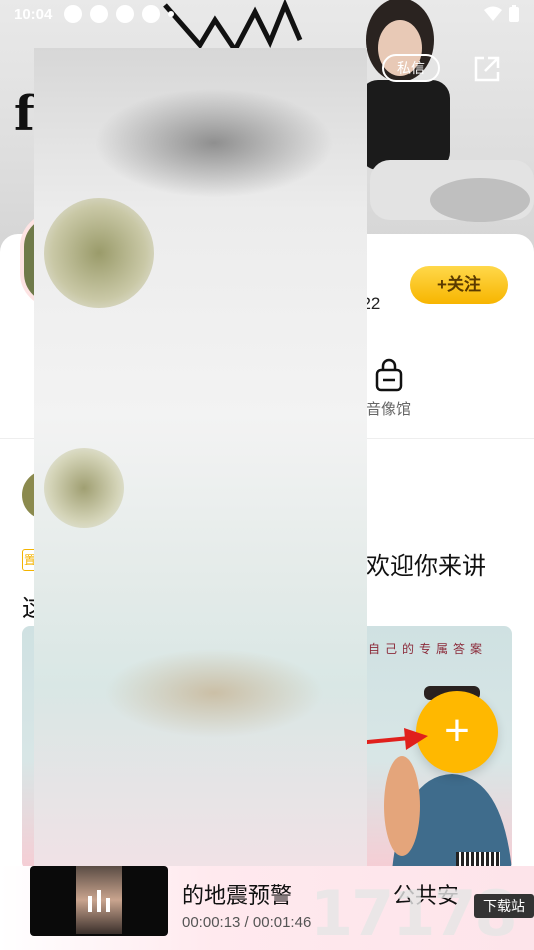 Image resolution: width=534 pixels, height=950 pixels. I want to click on share-icon, so click(487, 69).